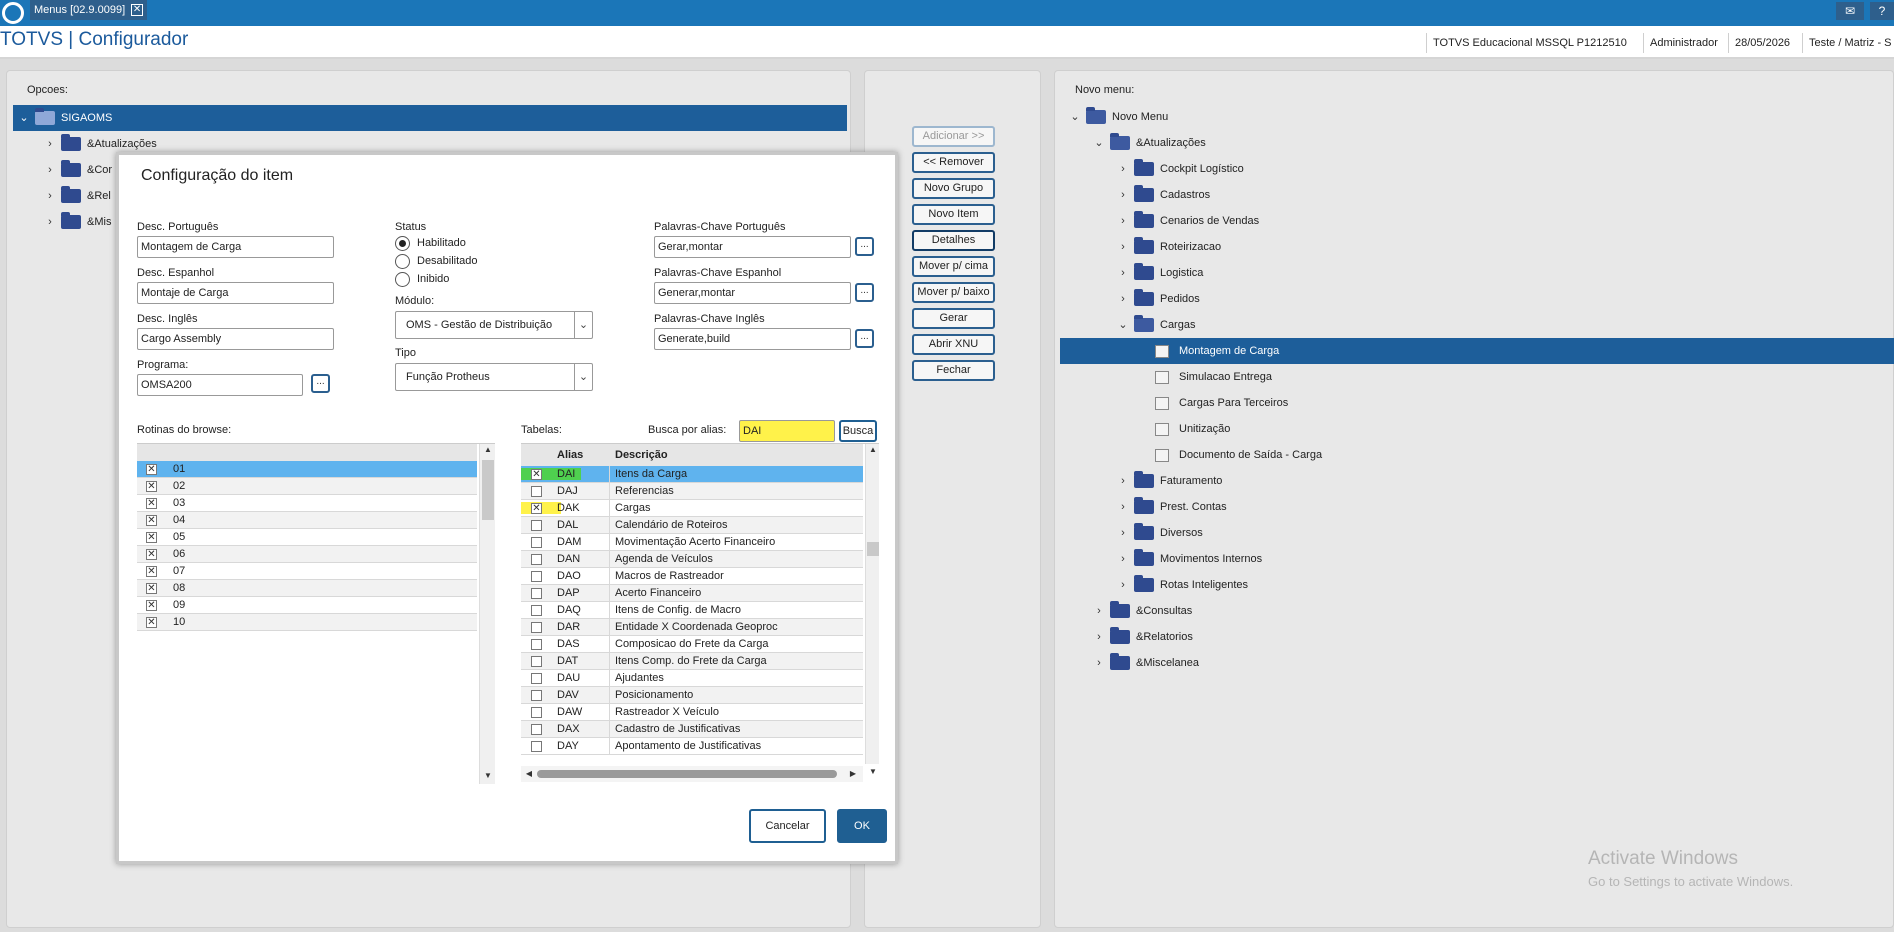 This screenshot has height=932, width=1894. Describe the element at coordinates (1481, 221) in the screenshot. I see `tree-item: › Cenarios de Vendas` at that location.